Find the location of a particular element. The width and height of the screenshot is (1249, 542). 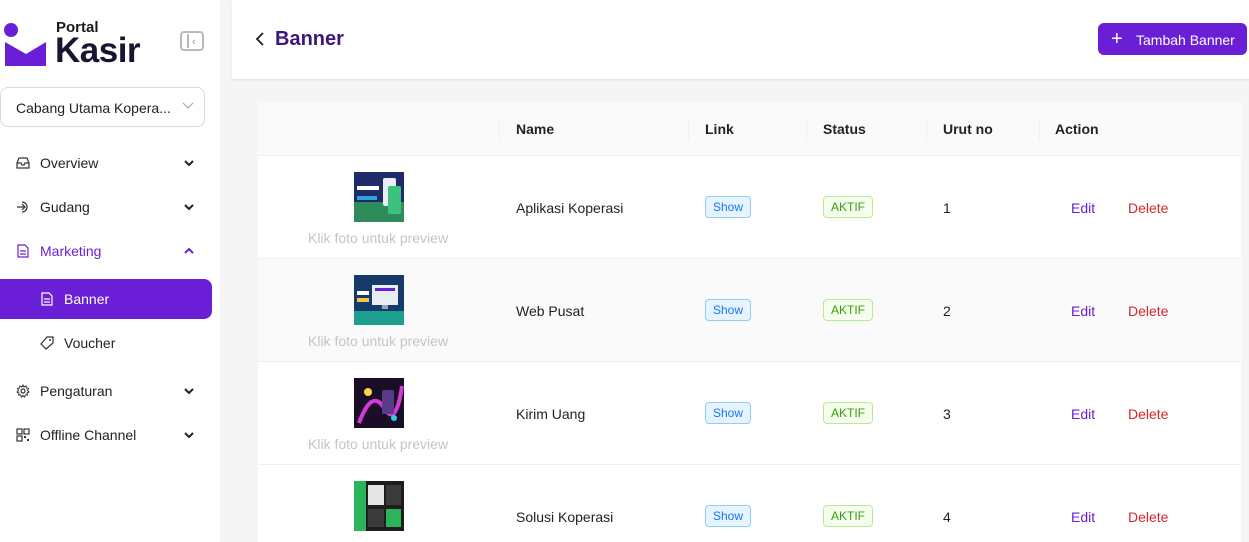

inbox-icon is located at coordinates (23, 163).